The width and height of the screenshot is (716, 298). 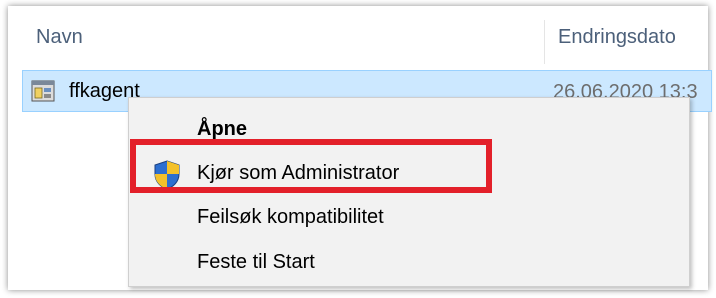 What do you see at coordinates (290, 217) in the screenshot?
I see `menu-item-label: Feilsøk kompatibilitet` at bounding box center [290, 217].